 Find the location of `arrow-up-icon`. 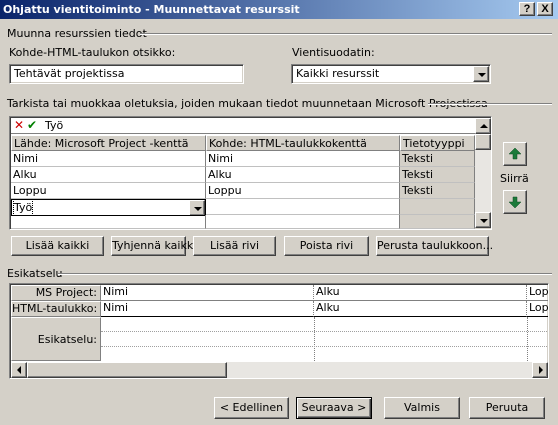

arrow-up-icon is located at coordinates (515, 153).